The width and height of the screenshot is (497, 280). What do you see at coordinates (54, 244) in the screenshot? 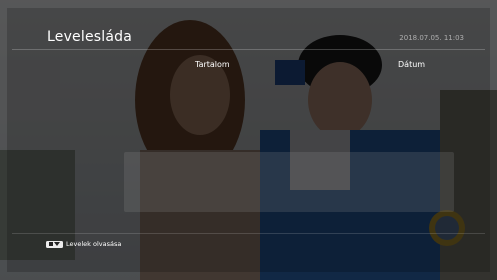
I see `remote-key-icon` at bounding box center [54, 244].